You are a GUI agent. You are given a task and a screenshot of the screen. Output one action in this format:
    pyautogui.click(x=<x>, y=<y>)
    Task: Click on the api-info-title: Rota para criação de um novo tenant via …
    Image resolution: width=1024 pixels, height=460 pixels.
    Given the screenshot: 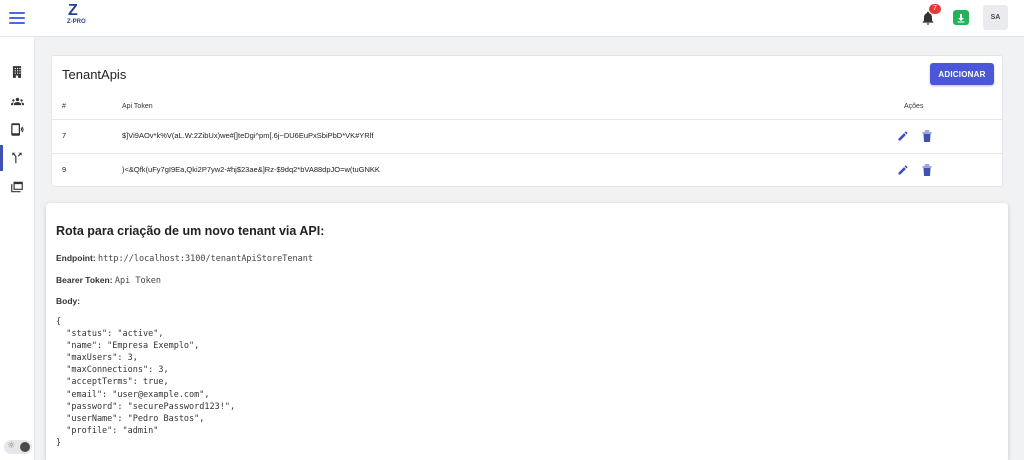 What is the action you would take?
    pyautogui.click(x=190, y=231)
    